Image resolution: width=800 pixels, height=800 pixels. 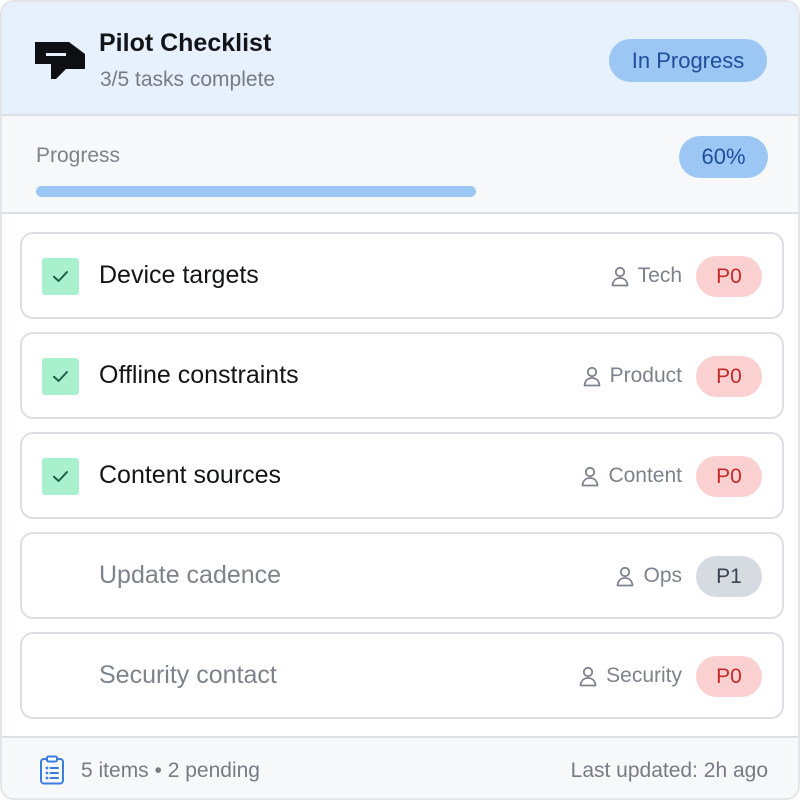 What do you see at coordinates (199, 375) in the screenshot?
I see `task-title: Offline constraints` at bounding box center [199, 375].